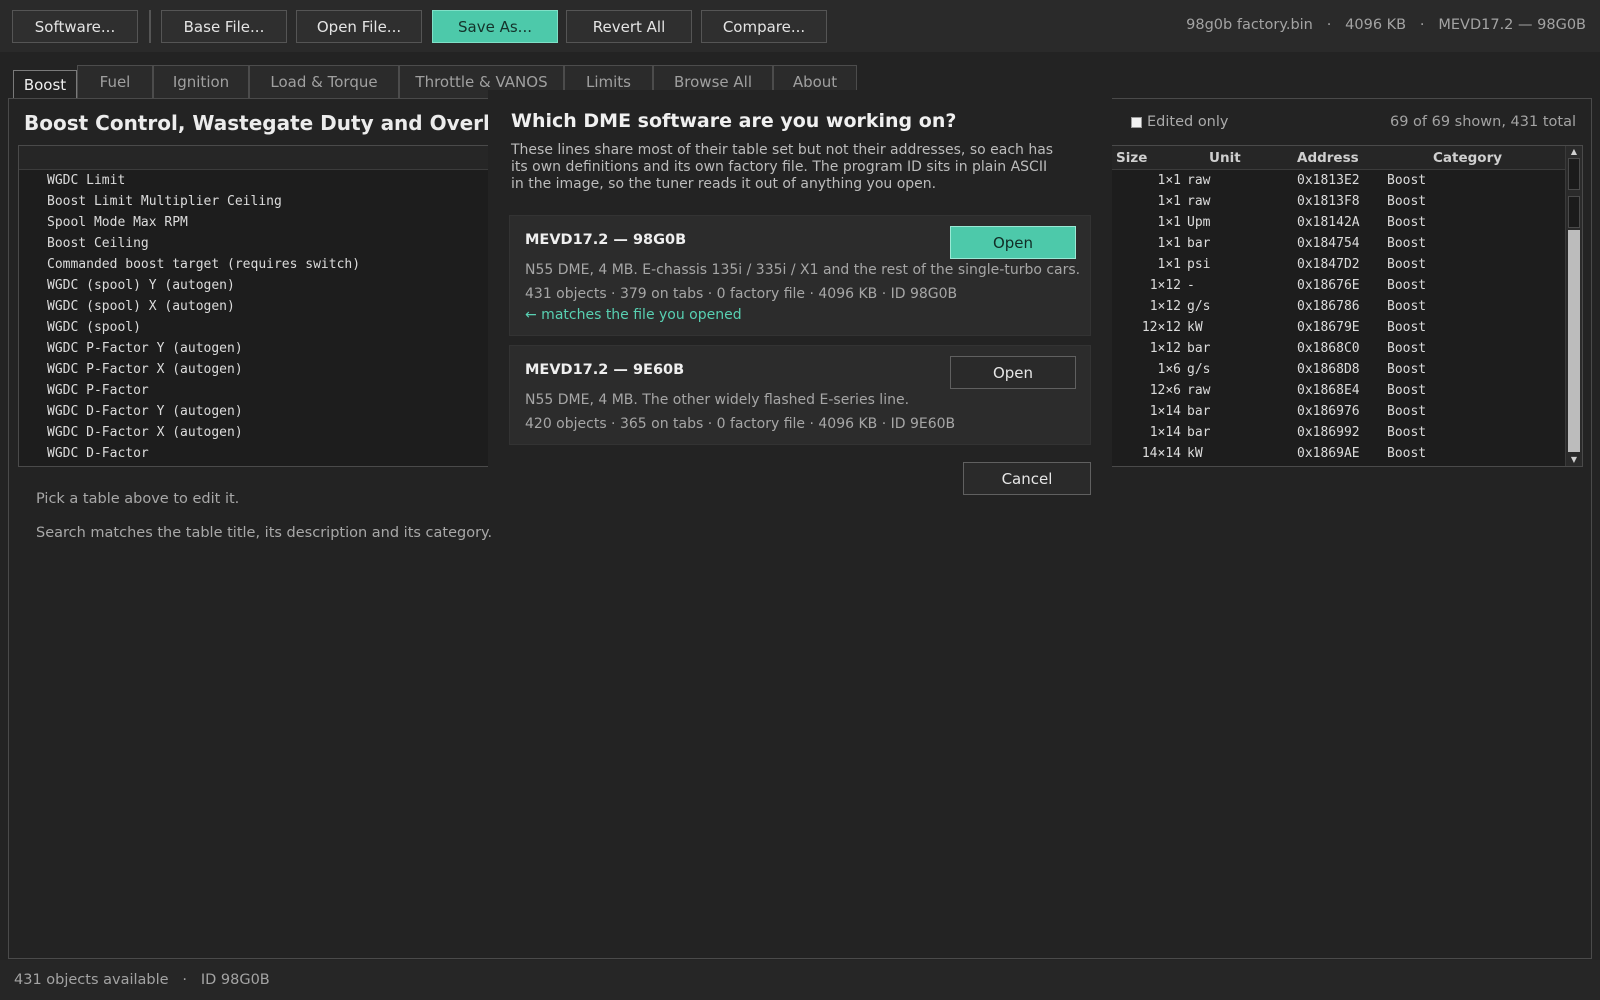 The width and height of the screenshot is (1600, 1000). What do you see at coordinates (145, 369) in the screenshot?
I see `row-name: WGDC P-Factor X (autogen)` at bounding box center [145, 369].